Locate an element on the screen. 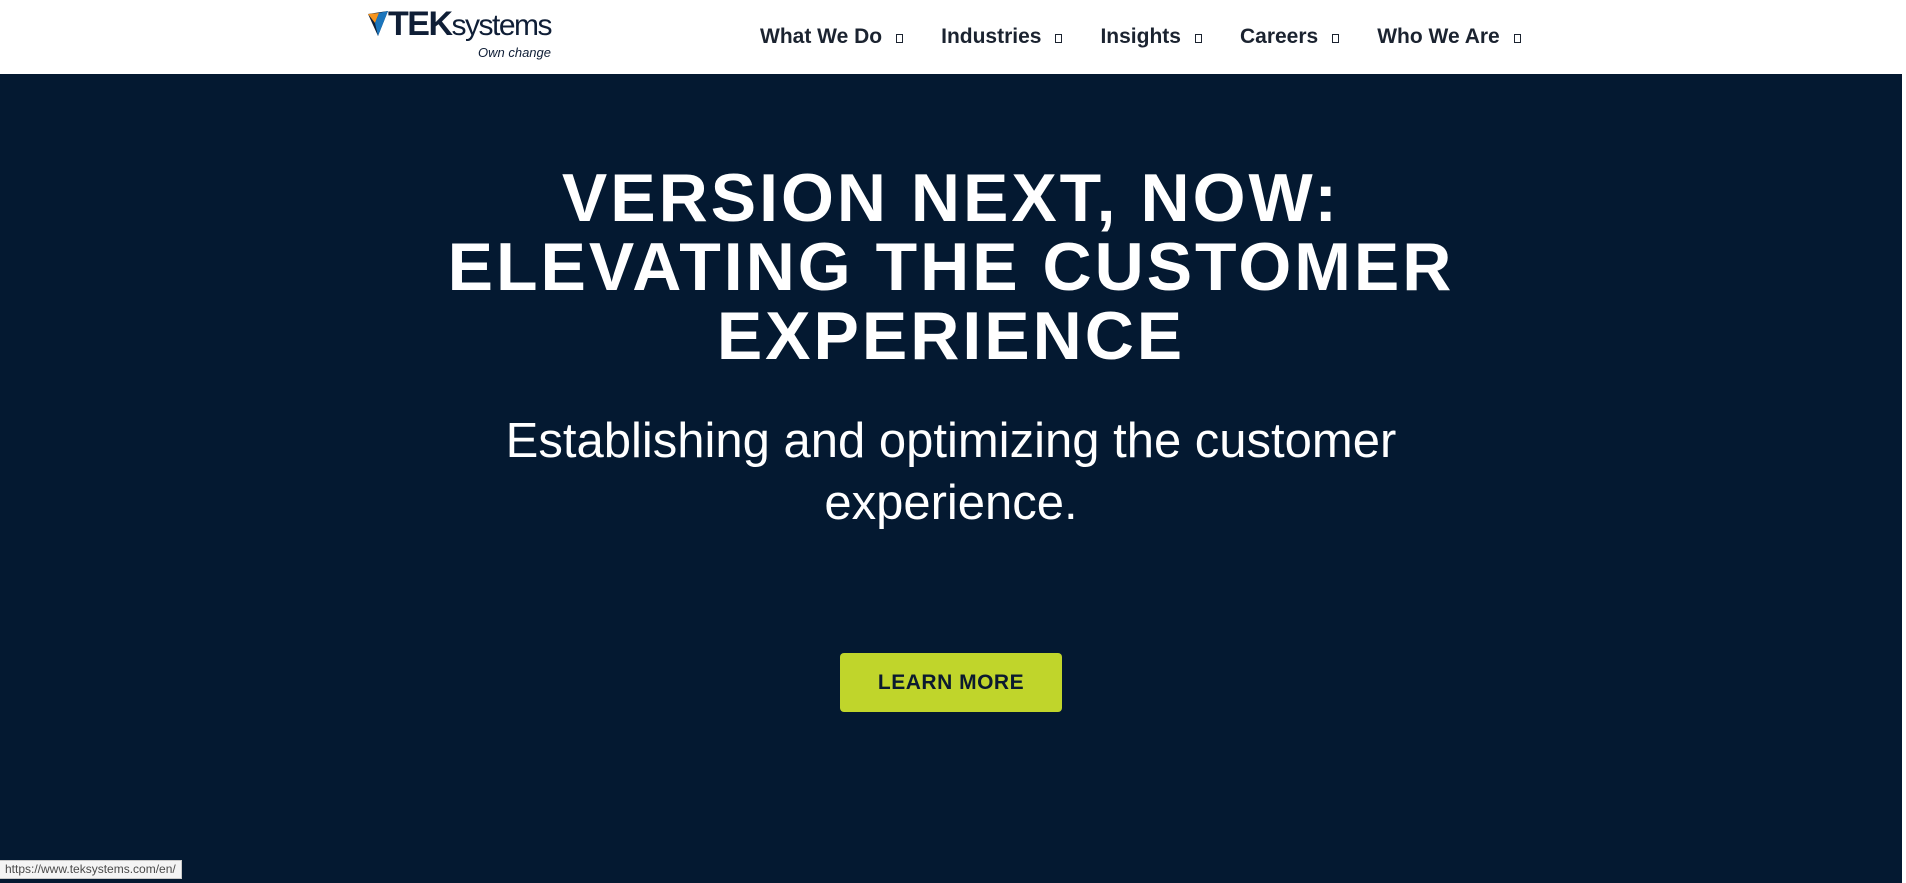 Image resolution: width=1906 pixels, height=883 pixels. nav-item-label: What We Do is located at coordinates (821, 36).